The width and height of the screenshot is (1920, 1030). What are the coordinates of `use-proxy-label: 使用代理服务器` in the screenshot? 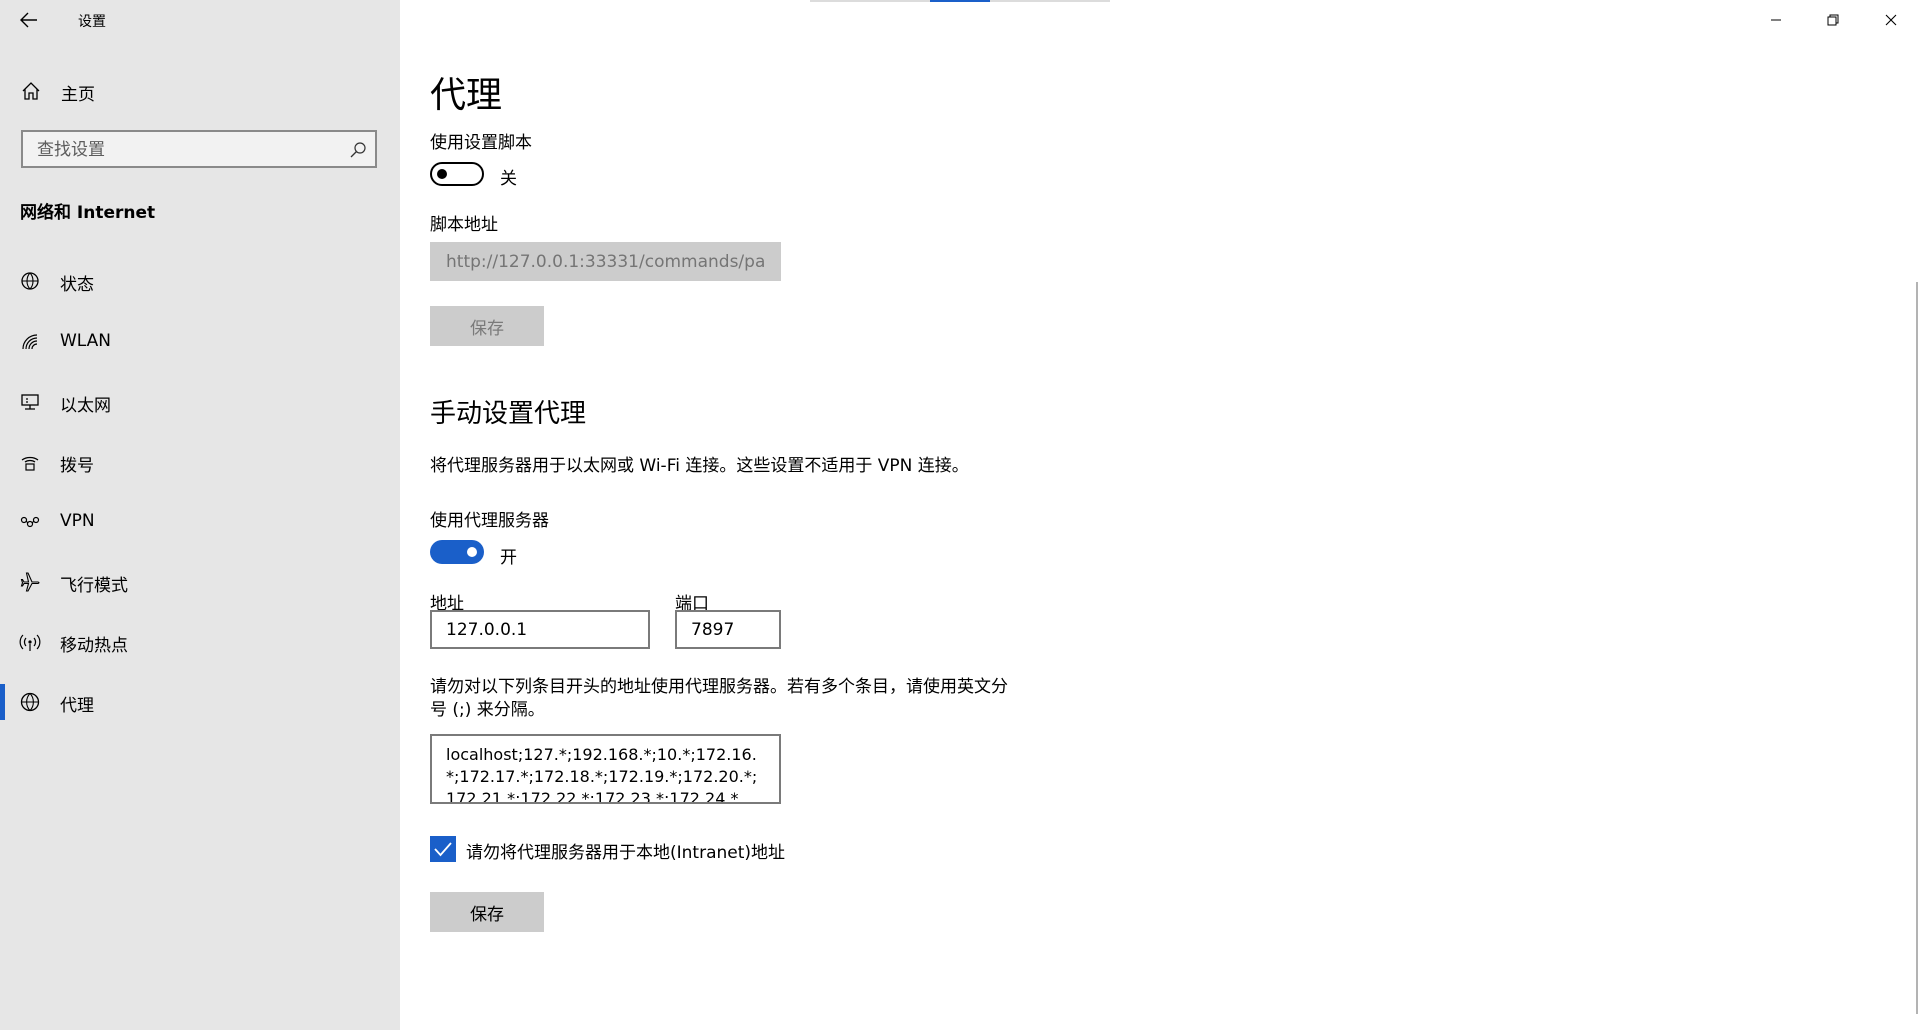 It's located at (489, 521).